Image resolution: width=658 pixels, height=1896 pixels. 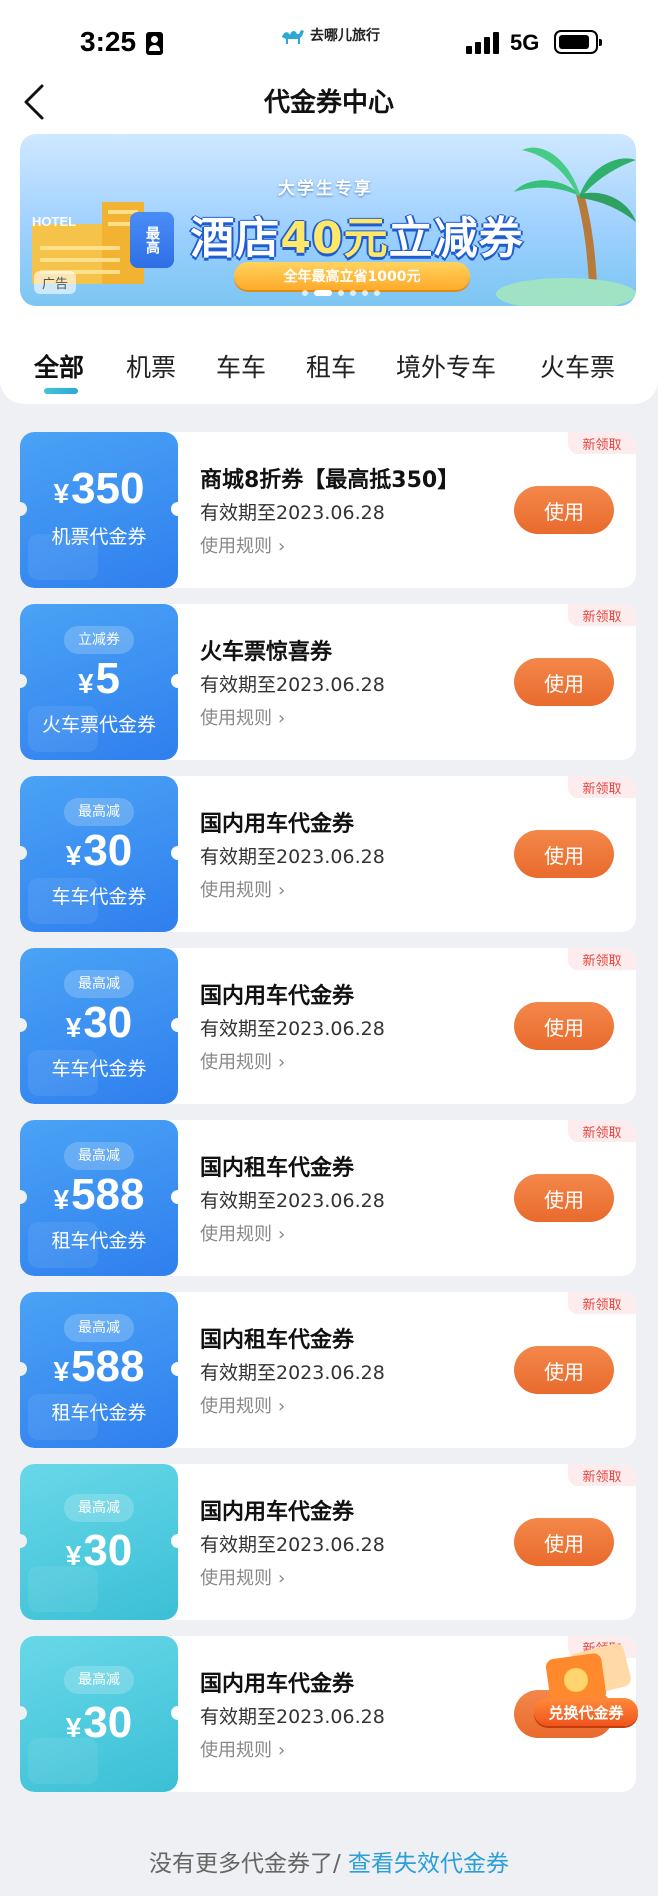 I want to click on no-more-text: 没有更多代金券了/, so click(x=244, y=1864).